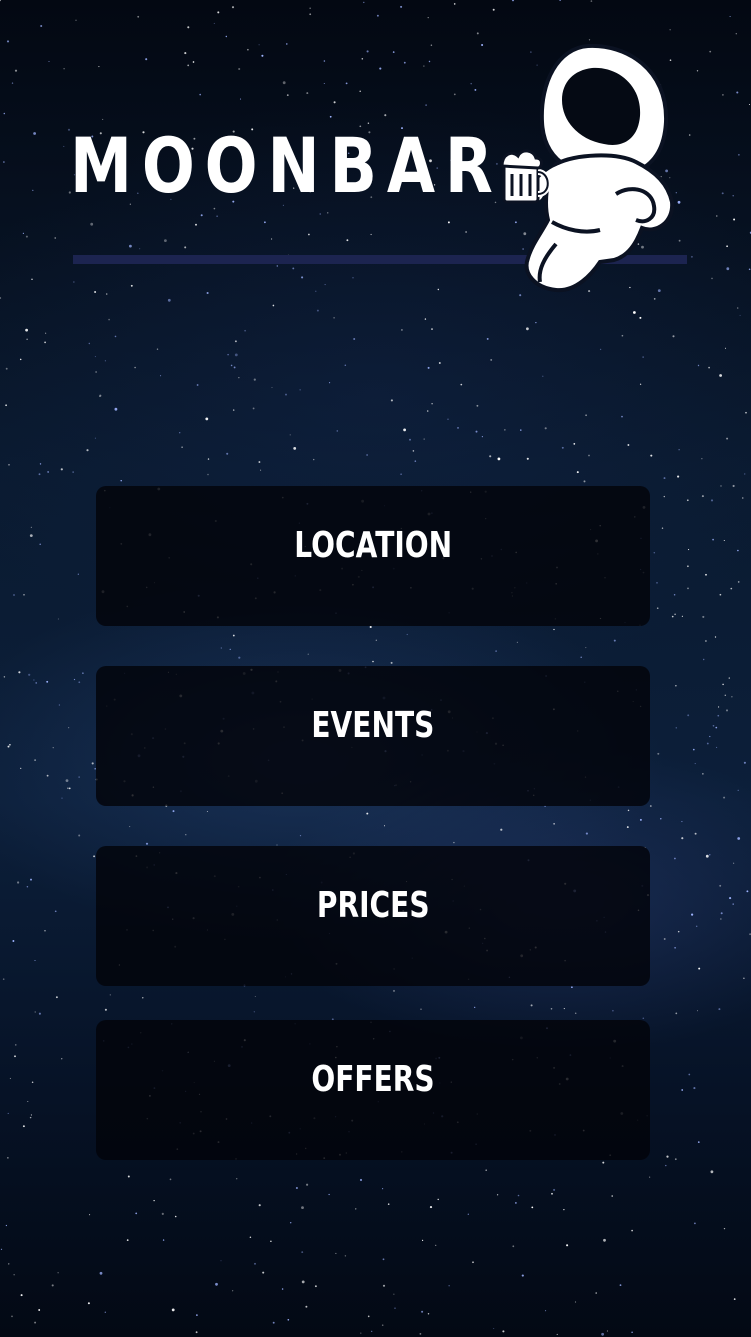 This screenshot has width=751, height=1337. I want to click on offers-button: OFFERS, so click(373, 1090).